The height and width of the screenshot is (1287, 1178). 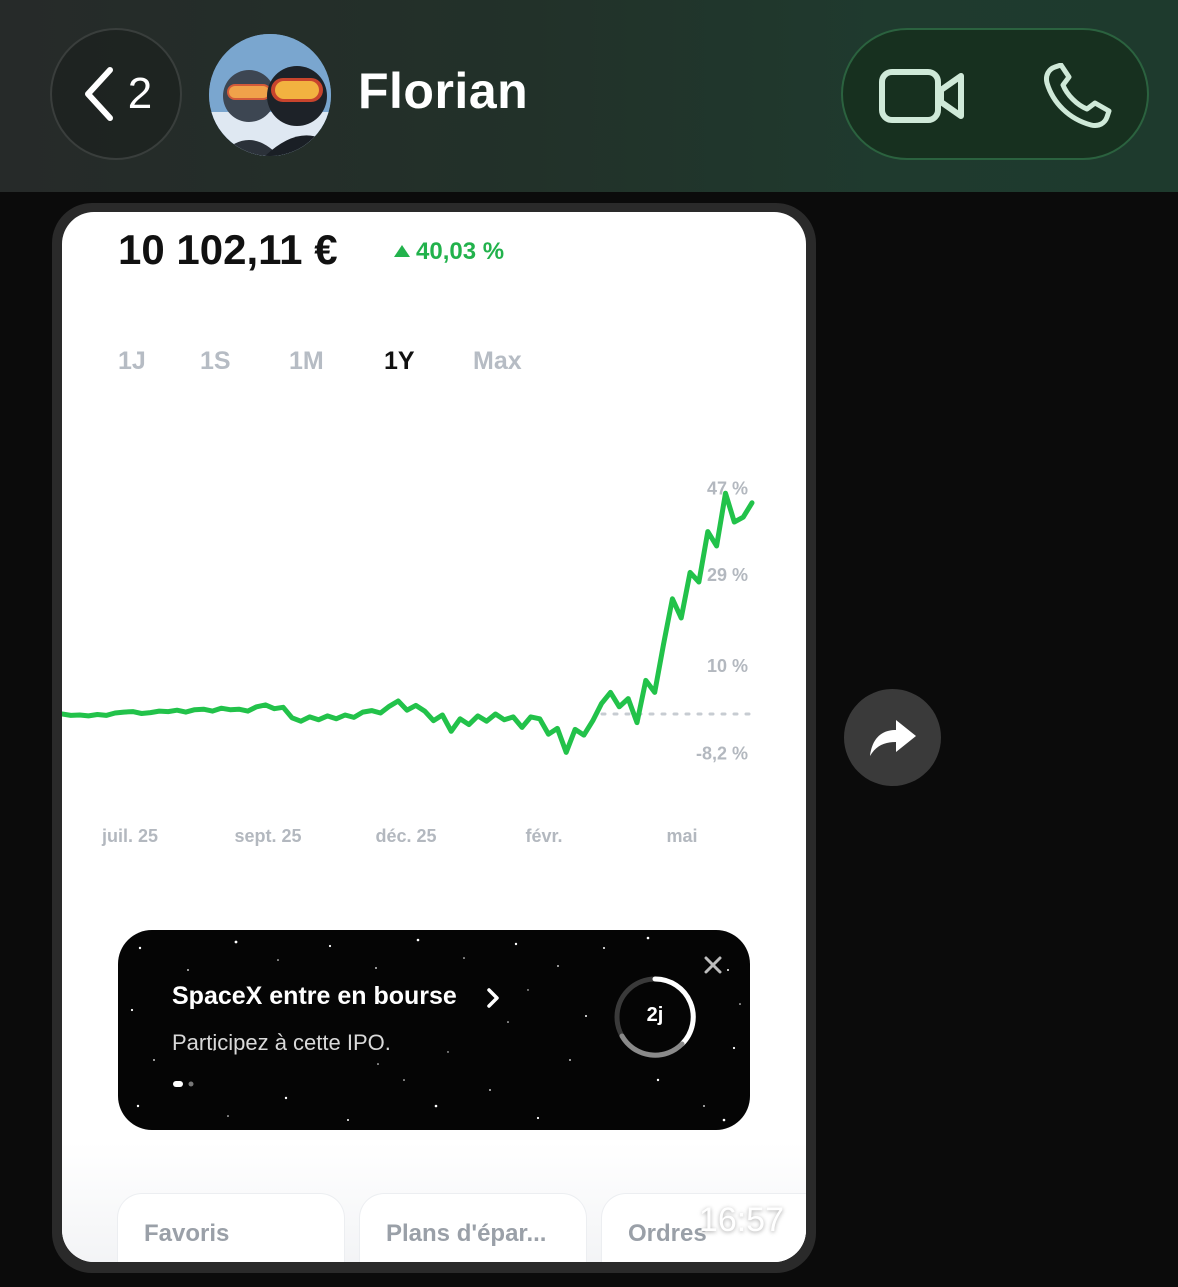 I want to click on x-tick-label: févr., so click(x=543, y=836).